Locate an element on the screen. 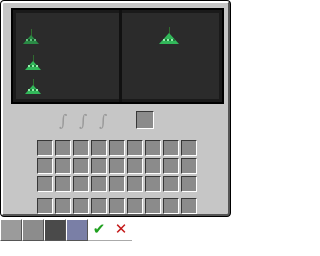  hotbar is located at coordinates (118, 207).